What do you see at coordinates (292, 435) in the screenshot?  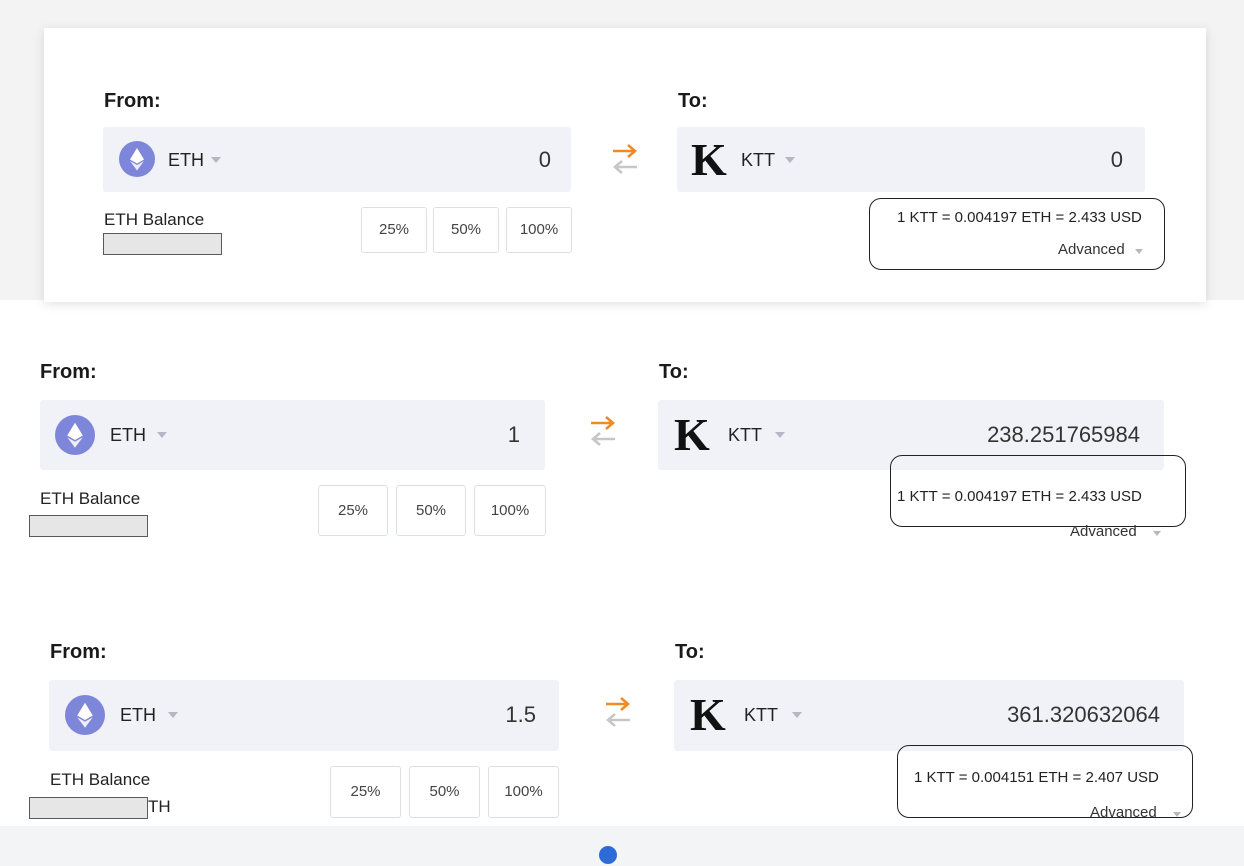 I see `from-amount-field: ETH 1` at bounding box center [292, 435].